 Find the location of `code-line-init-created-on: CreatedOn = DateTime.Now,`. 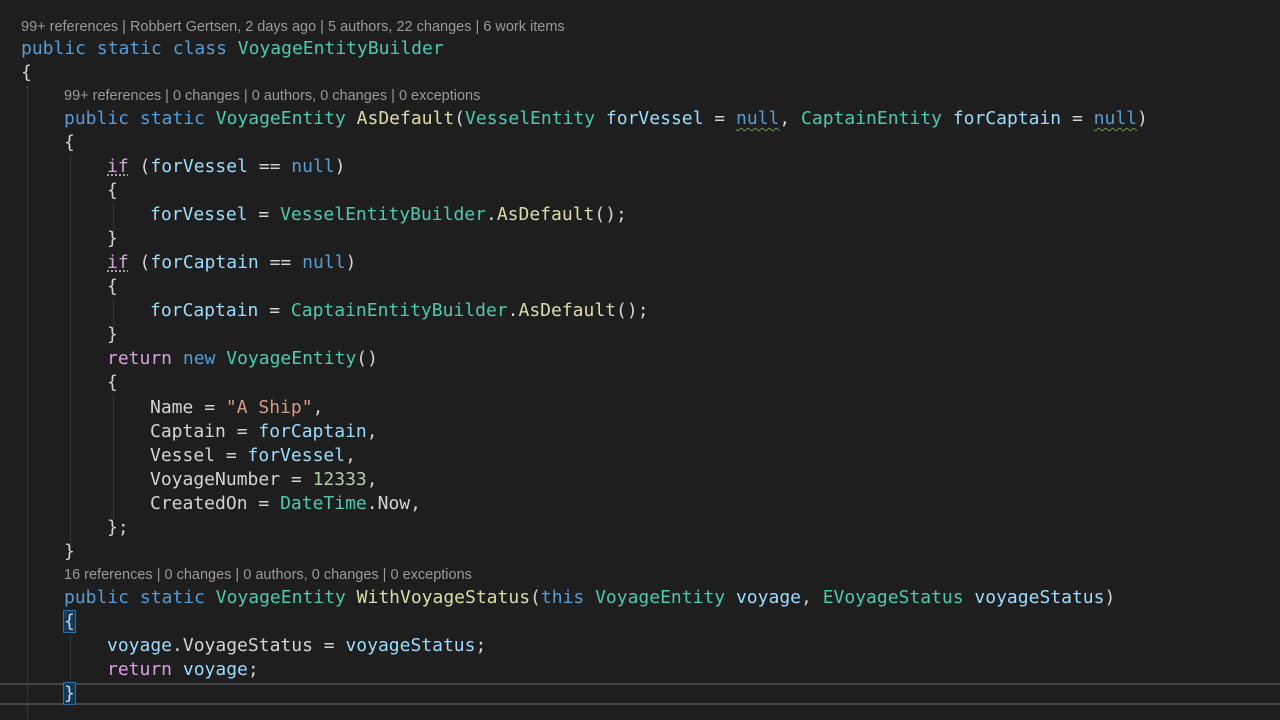

code-line-init-created-on: CreatedOn = DateTime.Now, is located at coordinates (285, 503).